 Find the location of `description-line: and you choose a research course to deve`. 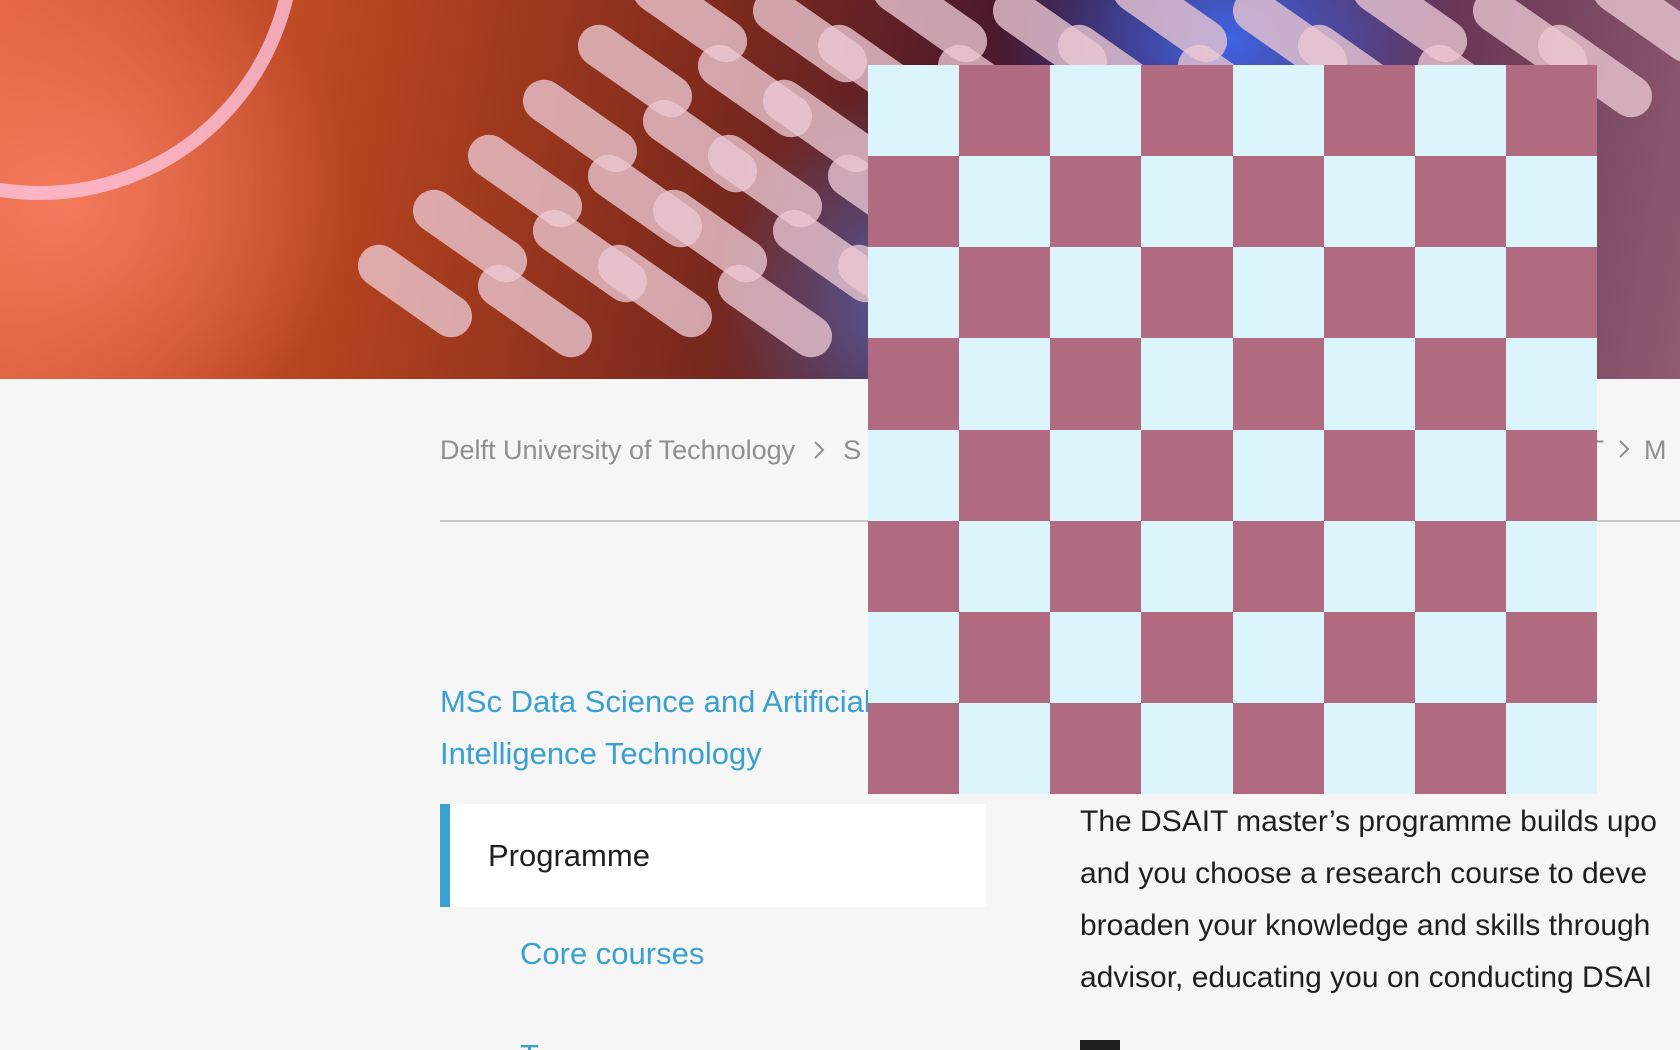

description-line: and you choose a research course to deve is located at coordinates (1364, 873).